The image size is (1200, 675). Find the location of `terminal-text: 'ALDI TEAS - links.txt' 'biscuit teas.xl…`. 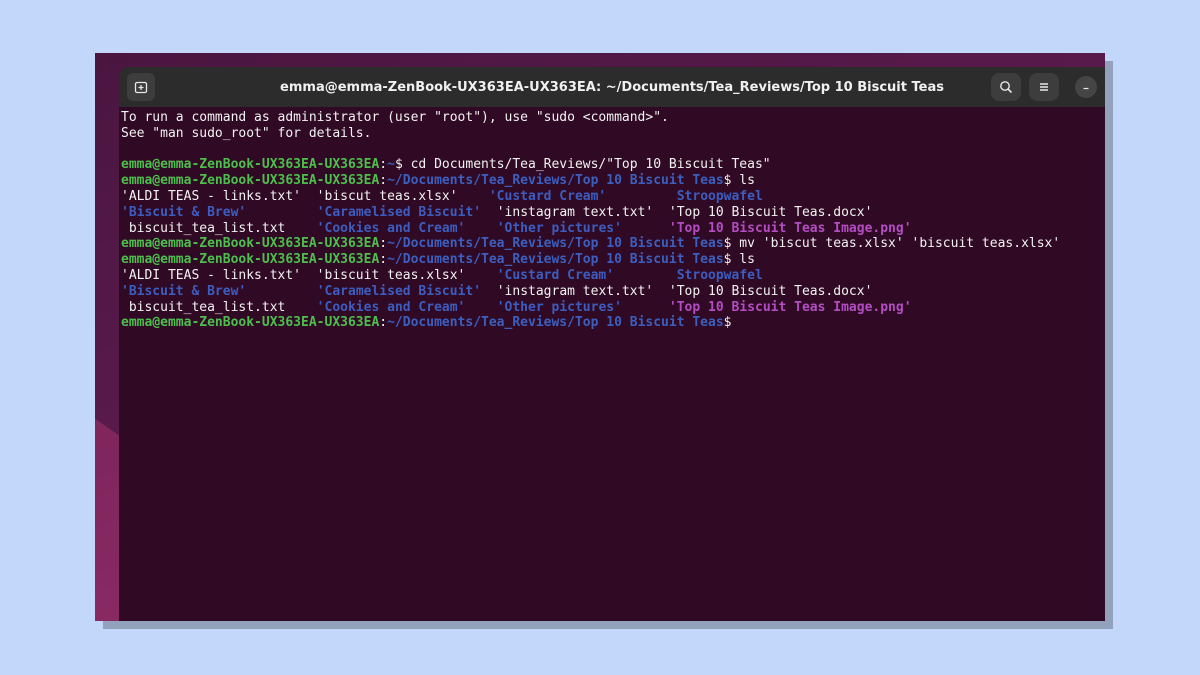

terminal-text: 'ALDI TEAS - links.txt' 'biscuit teas.xl… is located at coordinates (309, 275).